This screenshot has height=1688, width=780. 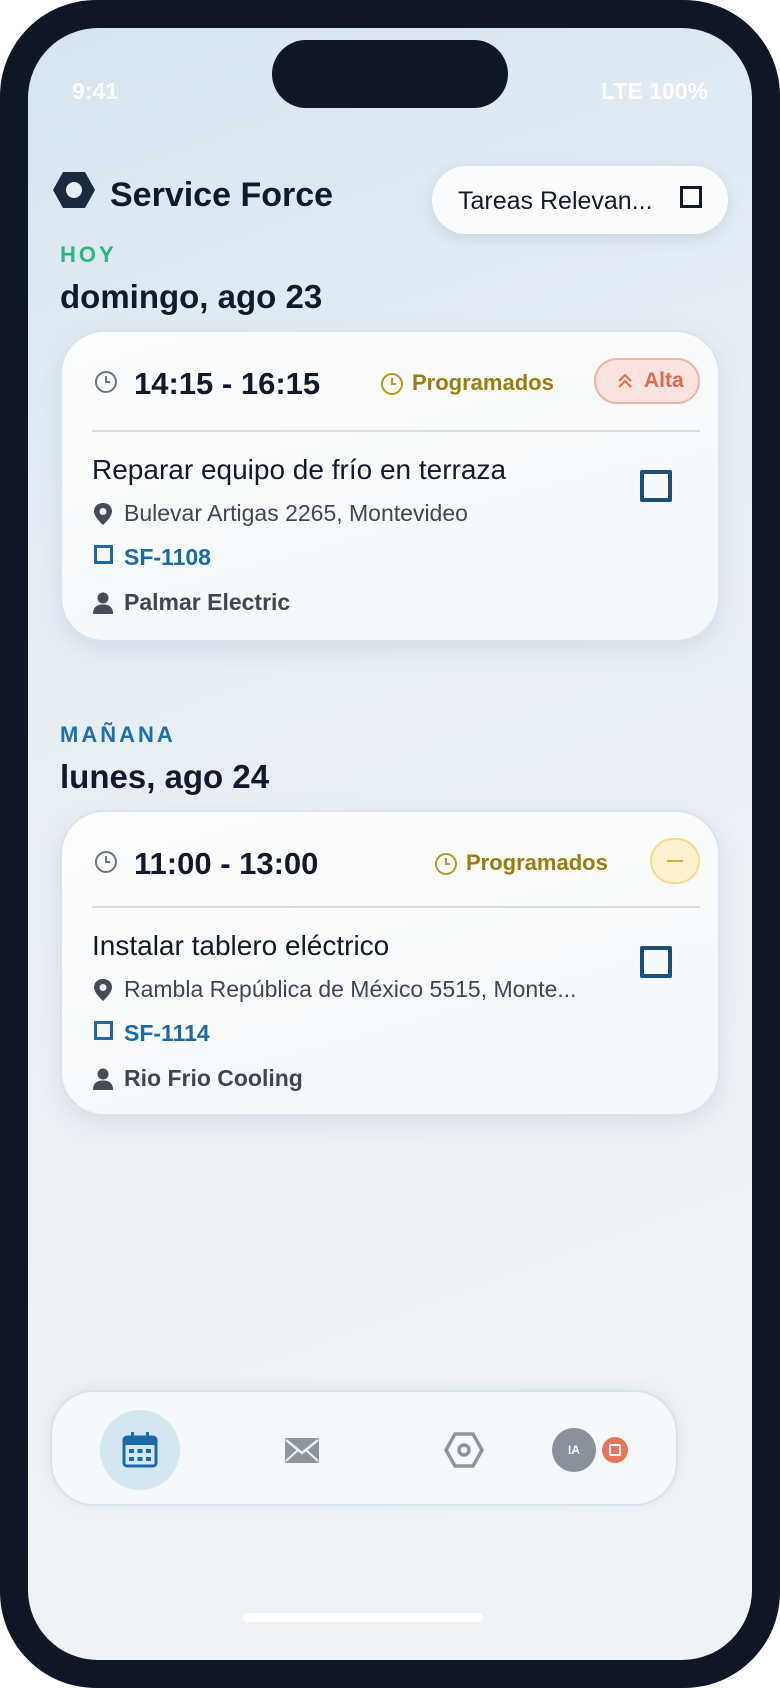 I want to click on task-title: Instalar tablero eléctrico, so click(x=241, y=945).